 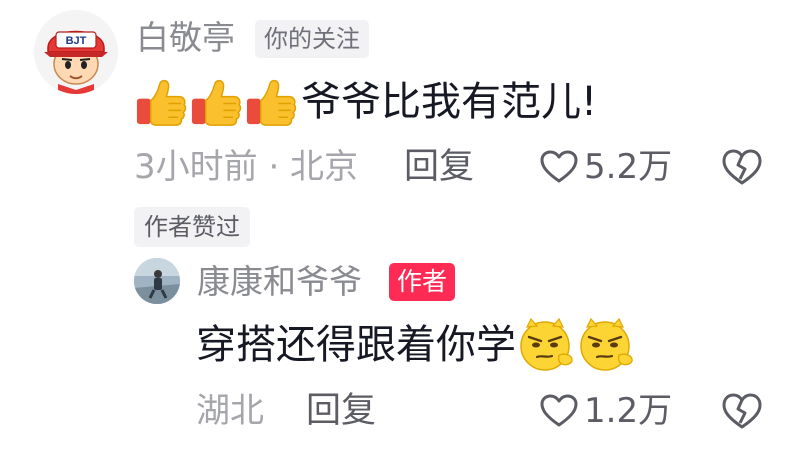 I want to click on reply-text: 穿搭还得跟着你学, so click(x=356, y=345).